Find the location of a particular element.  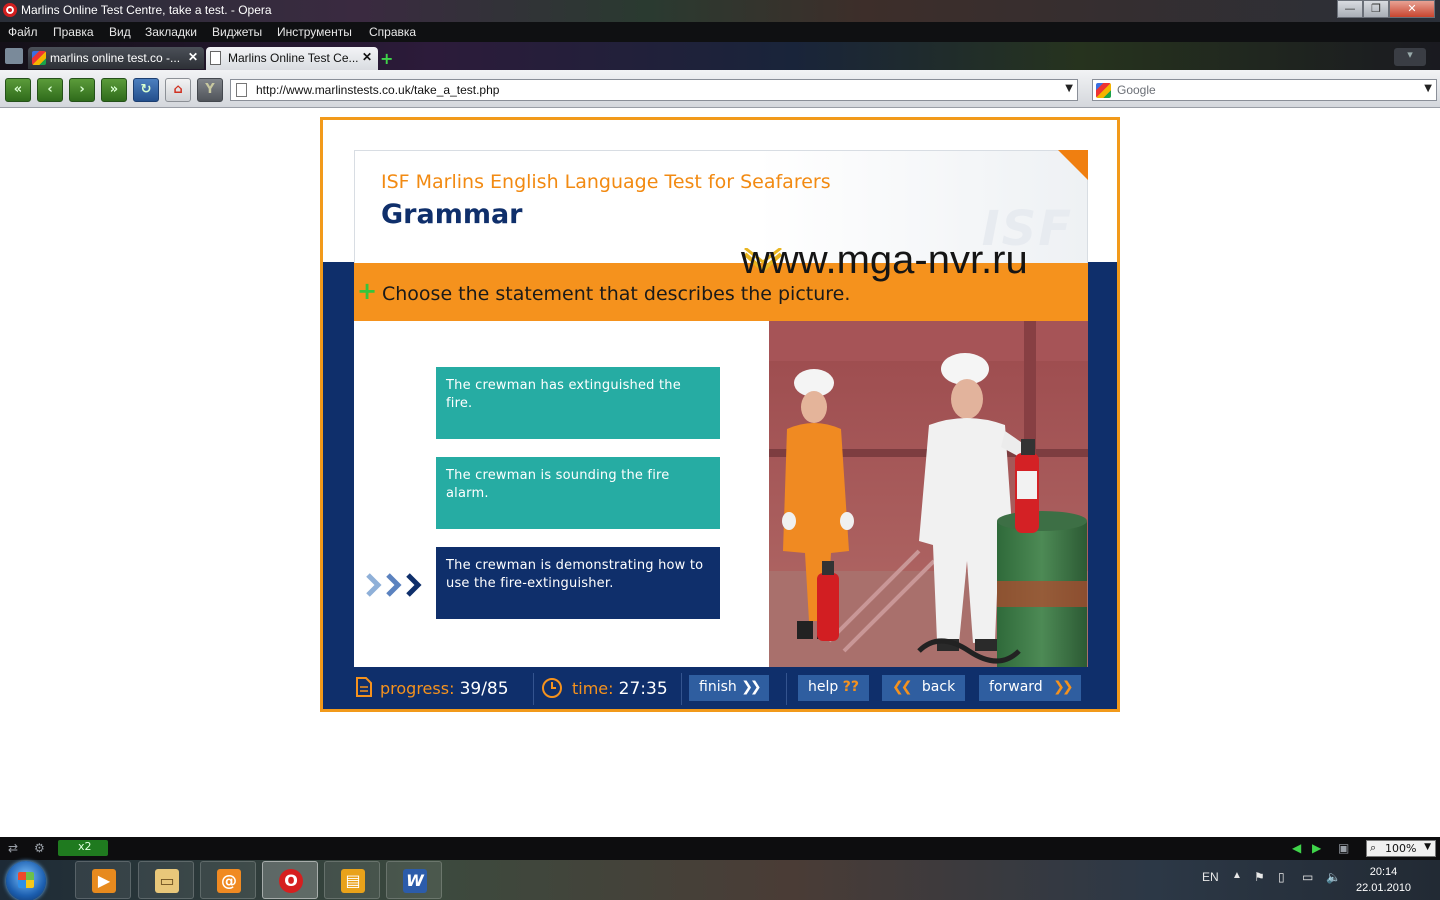

page-icon is located at coordinates (241, 90).